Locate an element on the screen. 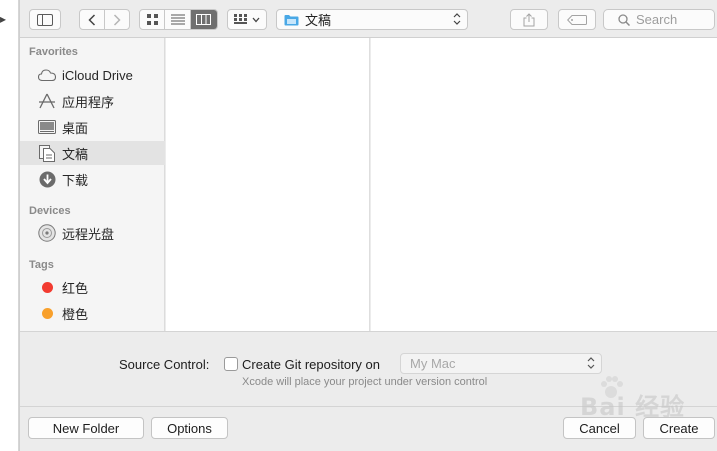  sidebar-item-downloads: 下载 is located at coordinates (92, 179).